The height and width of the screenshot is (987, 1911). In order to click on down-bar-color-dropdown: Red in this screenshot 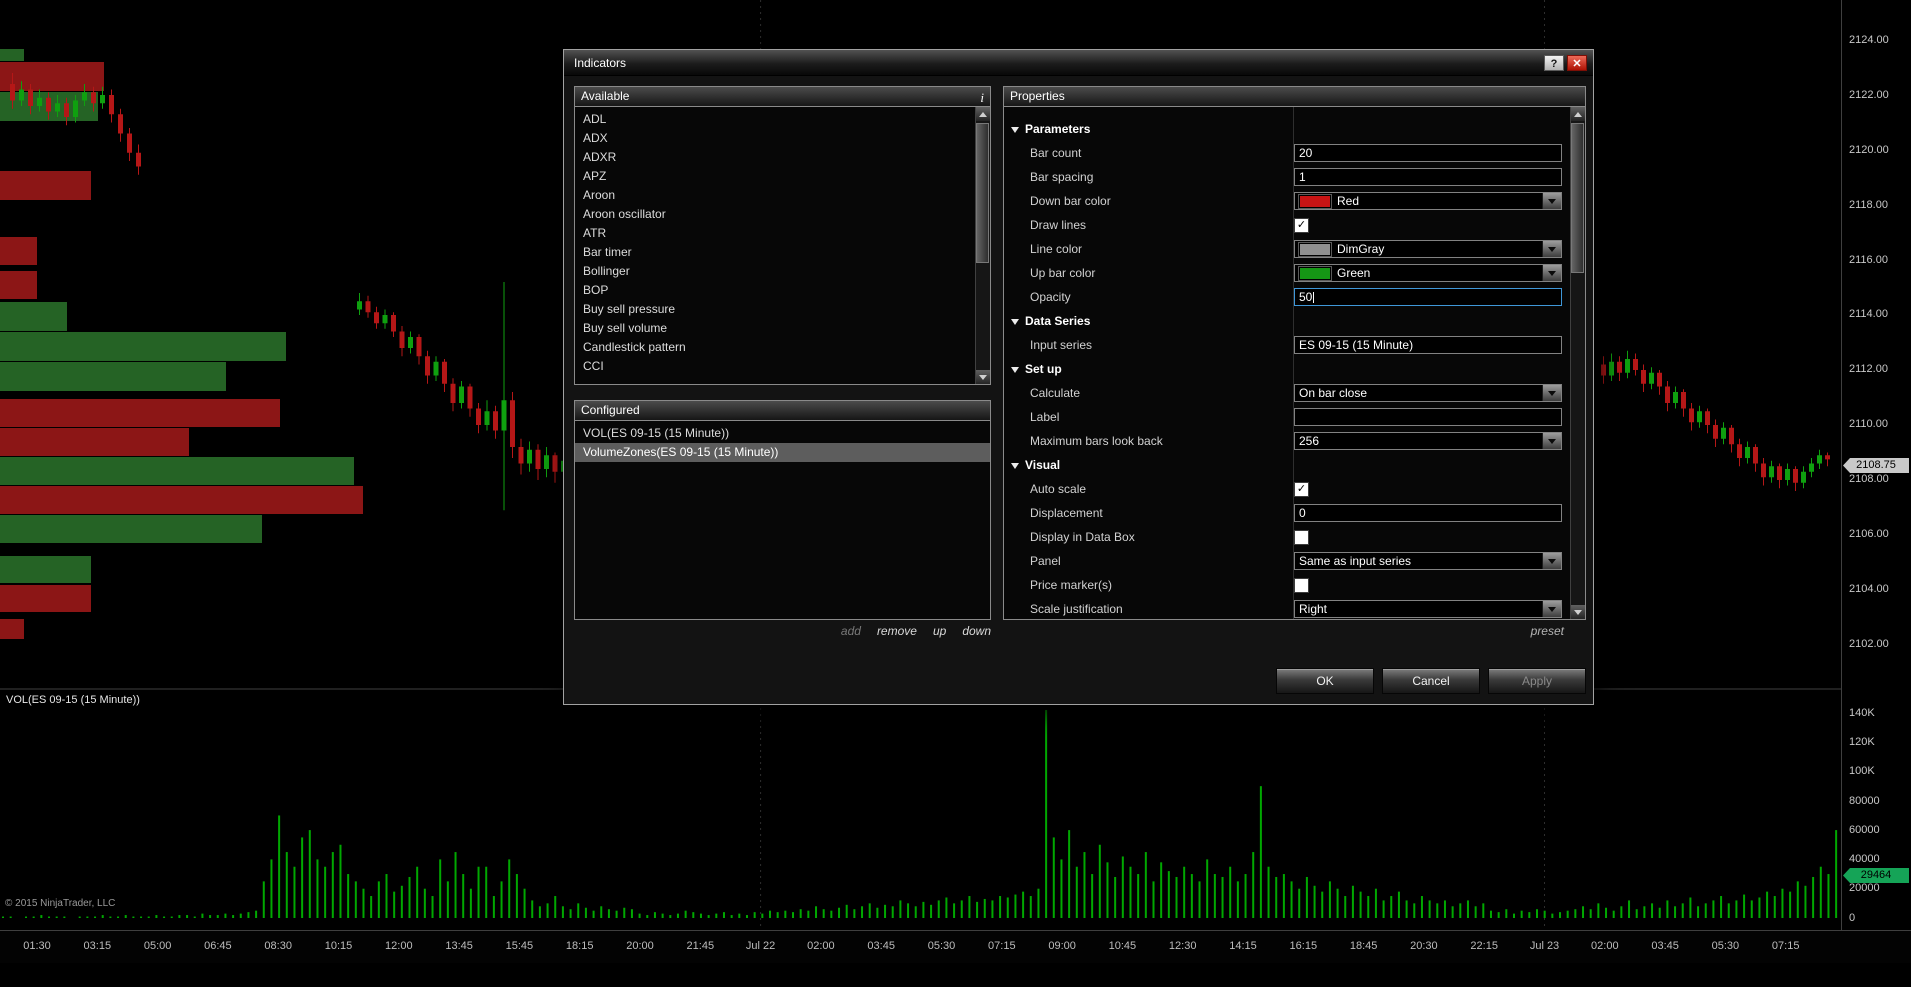, I will do `click(1428, 201)`.